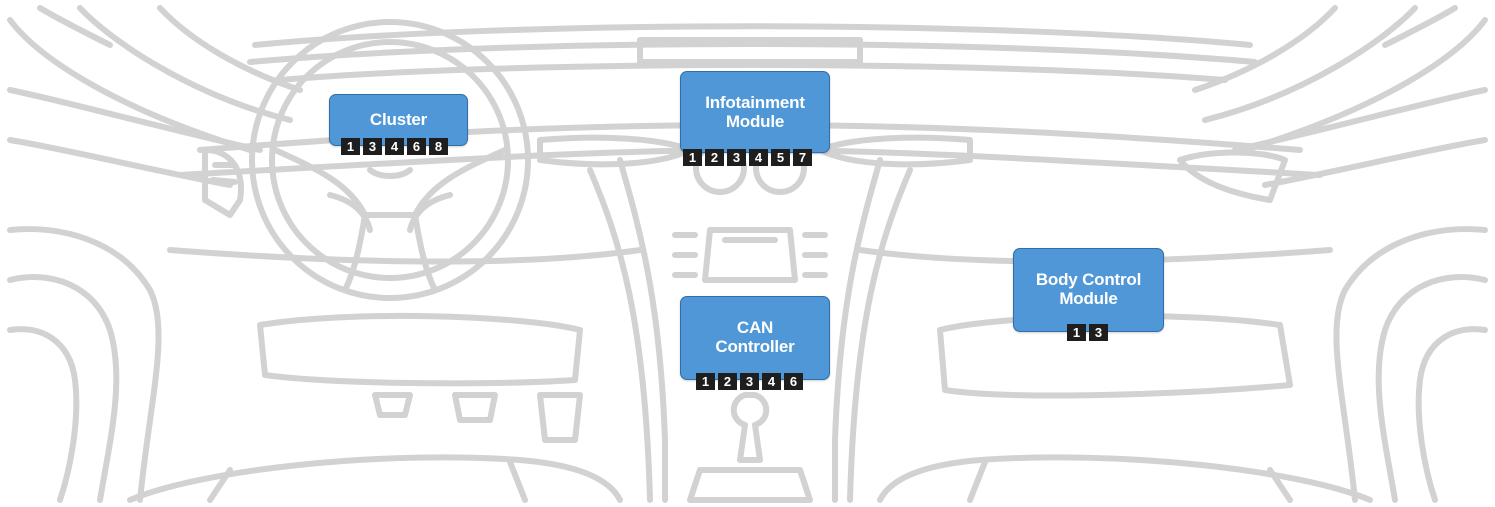  Describe the element at coordinates (749, 381) in the screenshot. I see `can-controller-badge: 3` at that location.